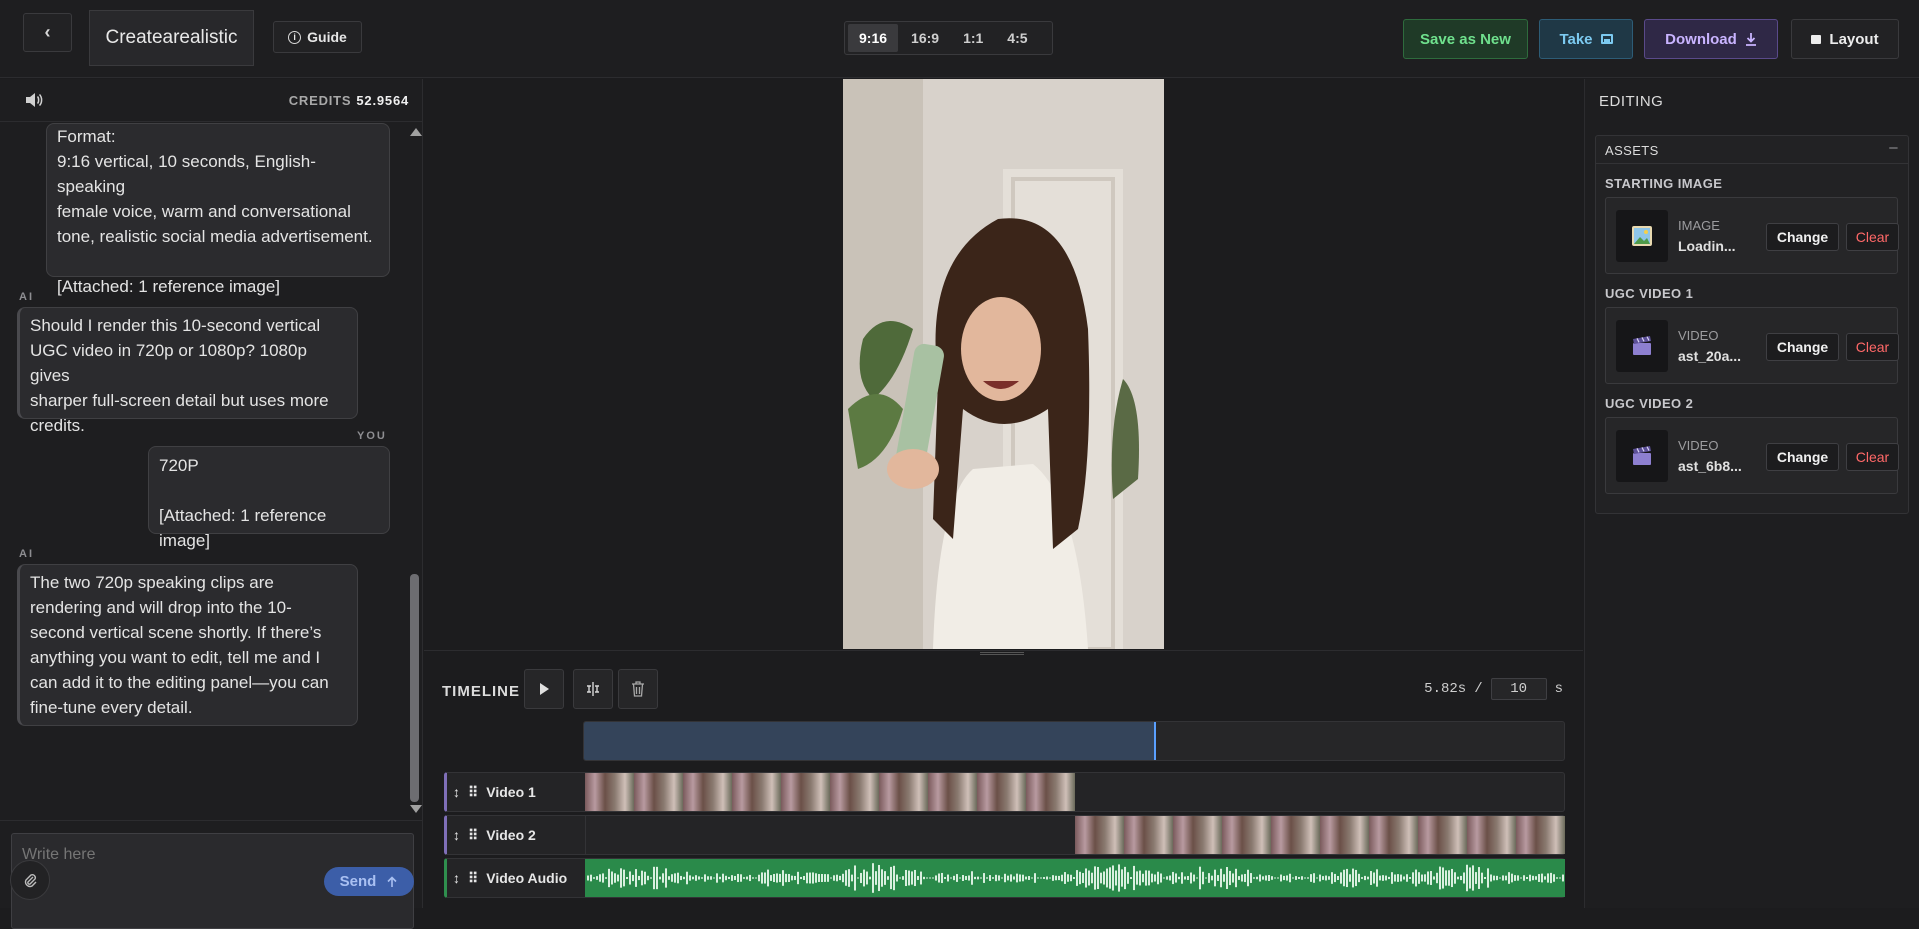  Describe the element at coordinates (34, 100) in the screenshot. I see `speaker-icon` at that location.